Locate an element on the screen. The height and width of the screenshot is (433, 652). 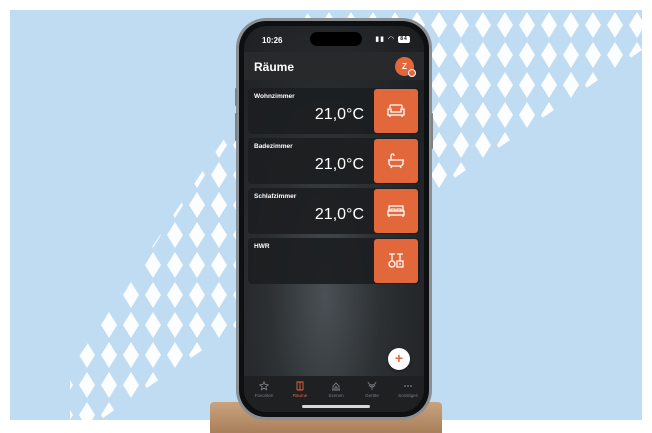
tab-label: Sonstiges is located at coordinates (408, 395).